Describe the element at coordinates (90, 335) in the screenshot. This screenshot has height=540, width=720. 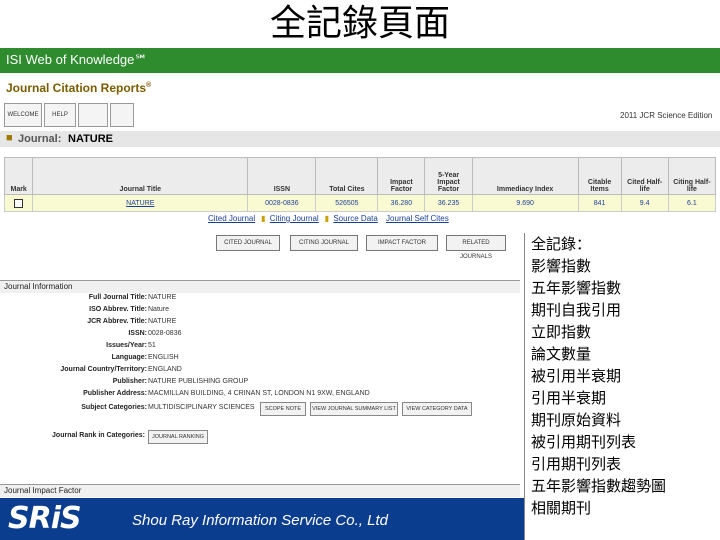
I see `issn-row: ISSN: 0028-0836` at that location.